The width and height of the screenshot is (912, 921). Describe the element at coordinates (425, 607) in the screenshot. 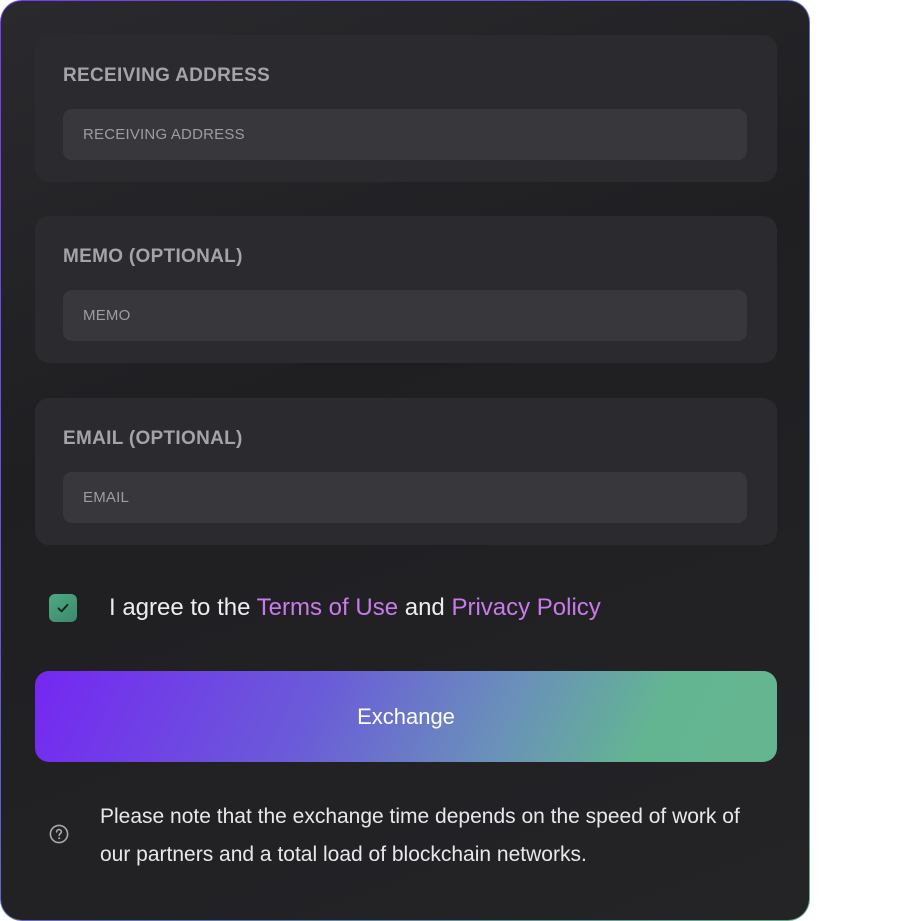

I see `agreement-middle: and` at that location.